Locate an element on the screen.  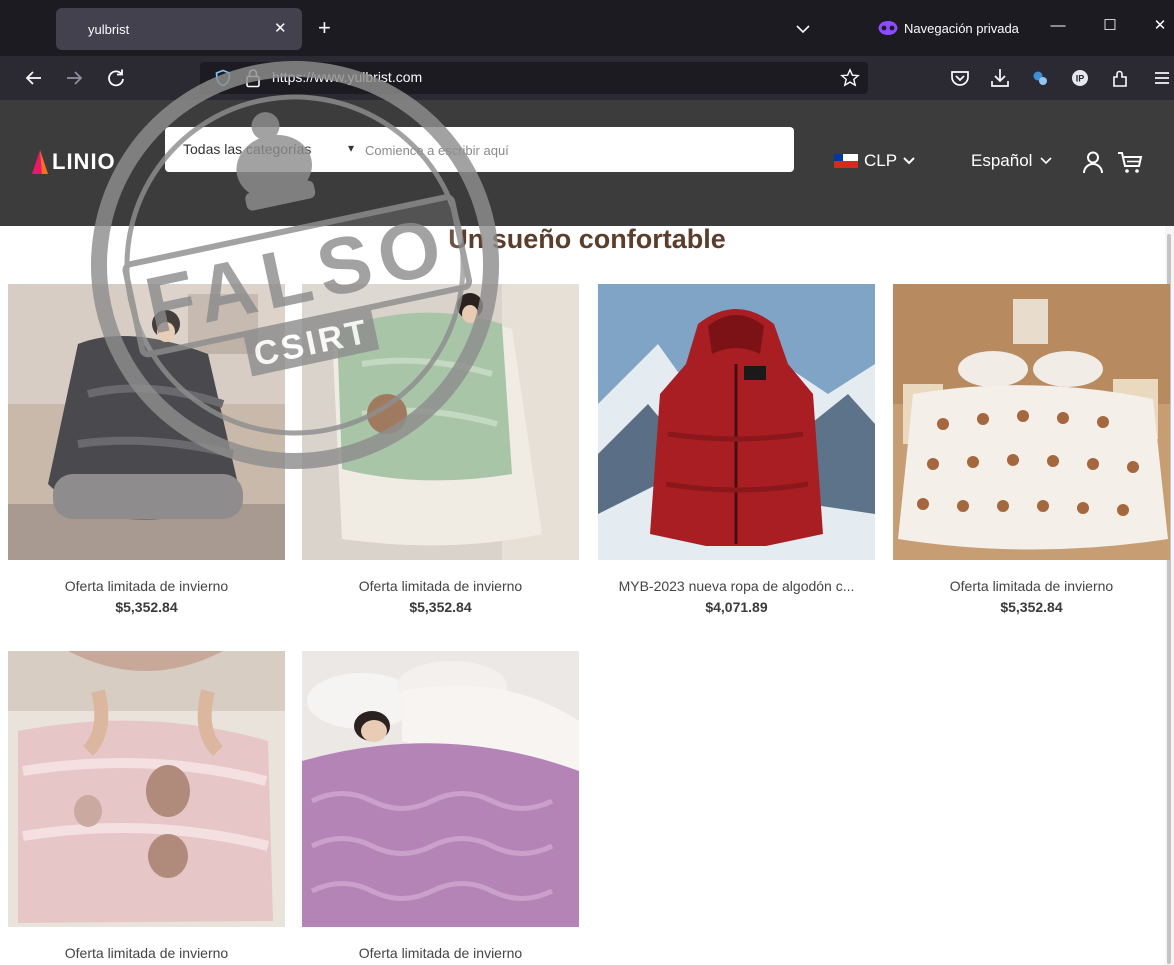
tab-close-icon: ✕ is located at coordinates (280, 29).